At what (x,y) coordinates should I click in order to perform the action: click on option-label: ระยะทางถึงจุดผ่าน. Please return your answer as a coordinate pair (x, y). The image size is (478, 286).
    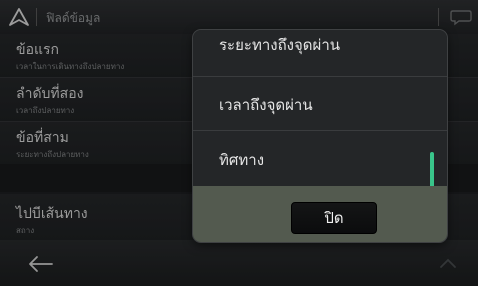
    Looking at the image, I should click on (279, 45).